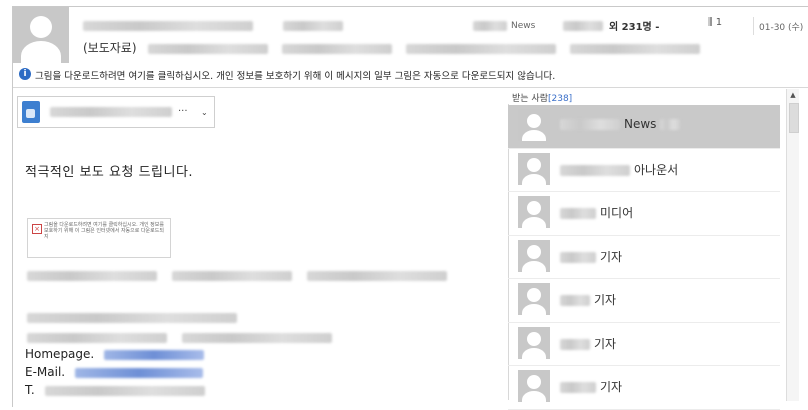 The image size is (808, 410). I want to click on recipients-header: 받는 사람[238], so click(542, 97).